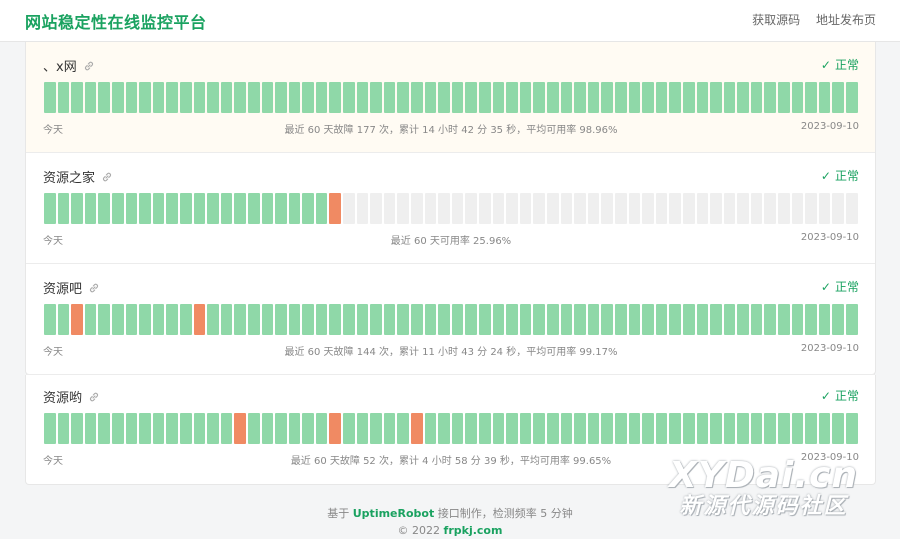 Image resolution: width=900 pixels, height=539 pixels. I want to click on address-page-link: 地址发布页, so click(846, 20).